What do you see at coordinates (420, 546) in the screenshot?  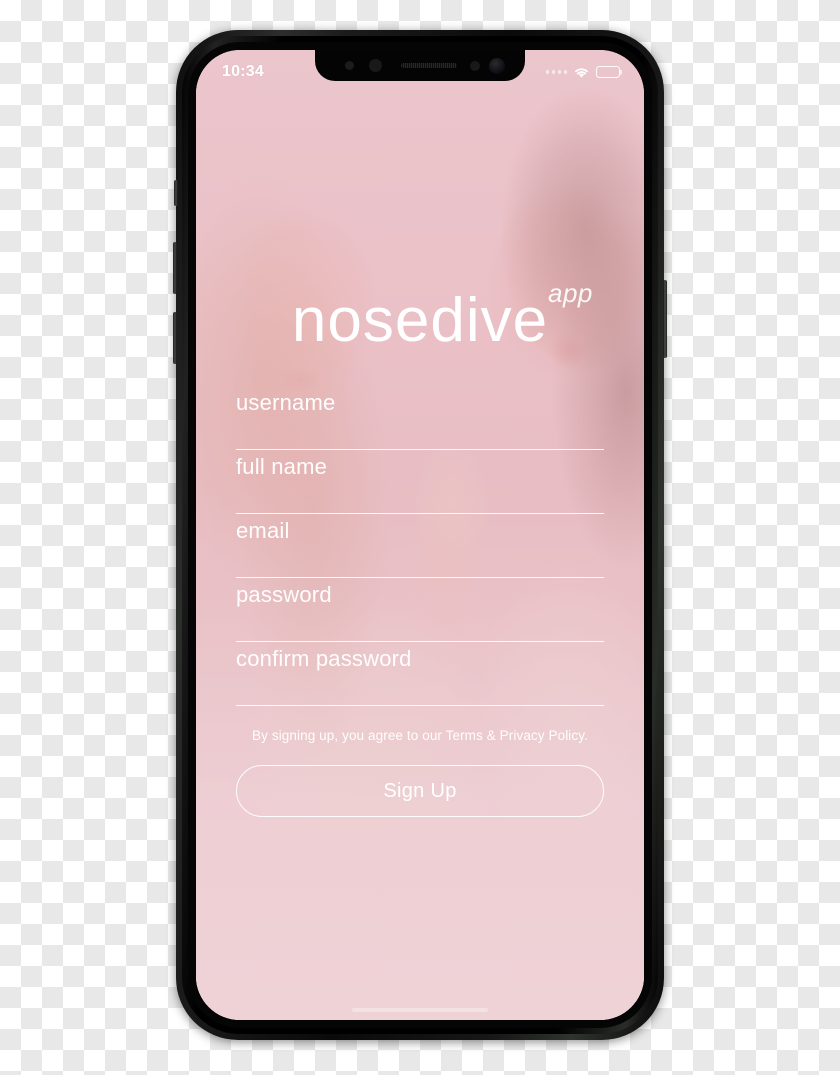 I see `email-field: email` at bounding box center [420, 546].